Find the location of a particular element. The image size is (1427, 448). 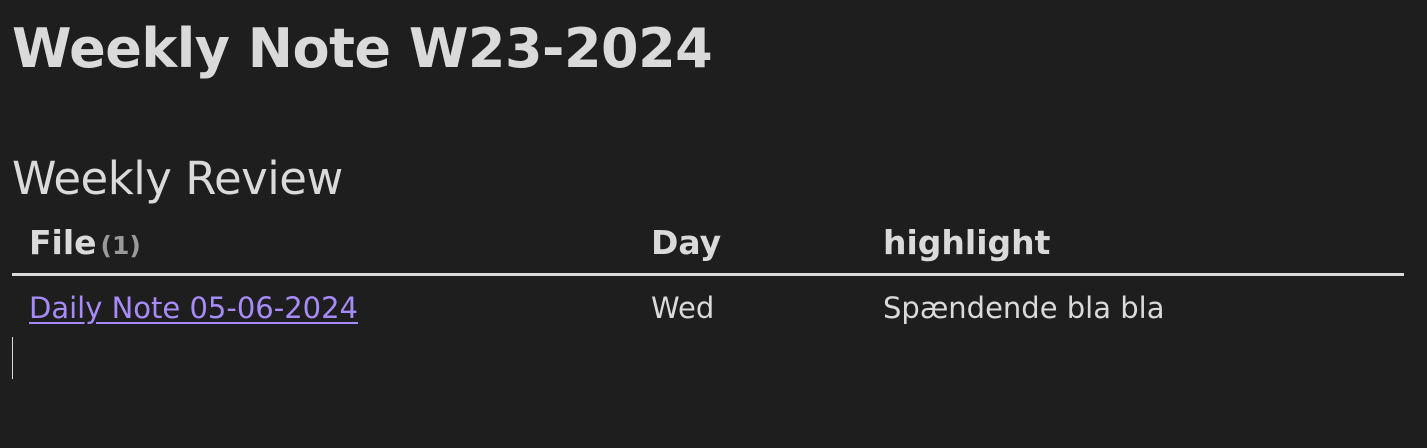

page-title: Weekly Note W23-2024 is located at coordinates (362, 48).